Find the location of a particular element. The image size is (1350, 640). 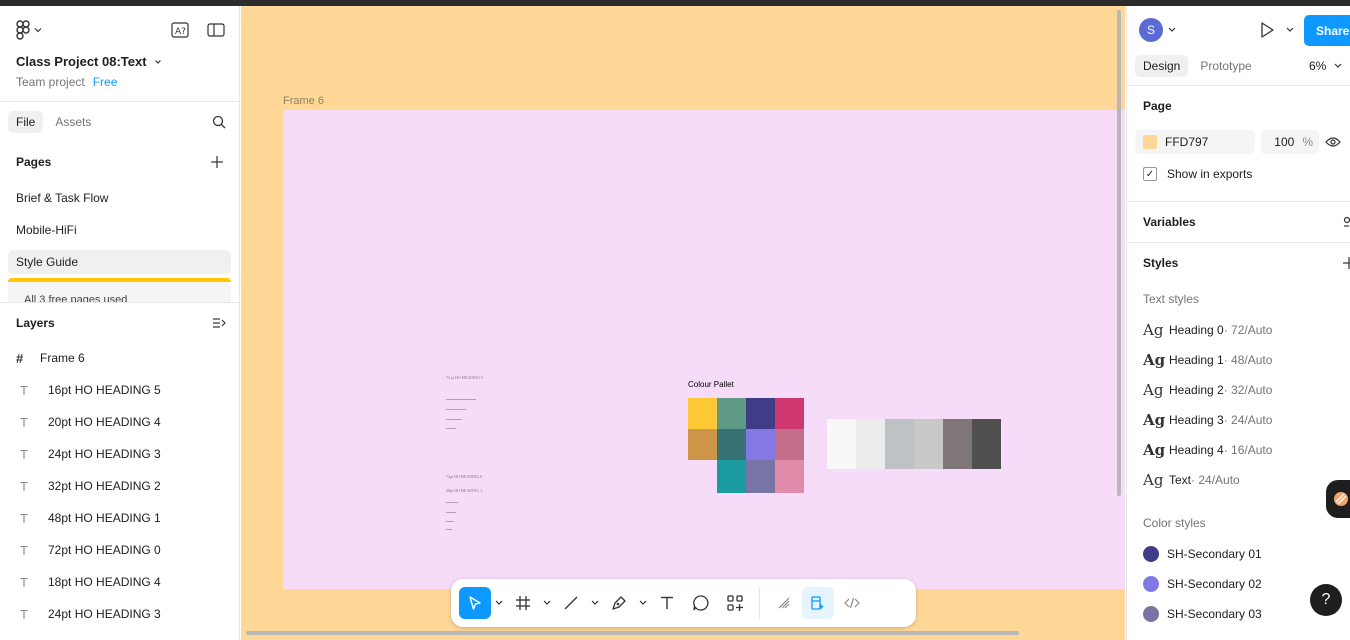

vertical-scrollbar is located at coordinates (1119, 253).